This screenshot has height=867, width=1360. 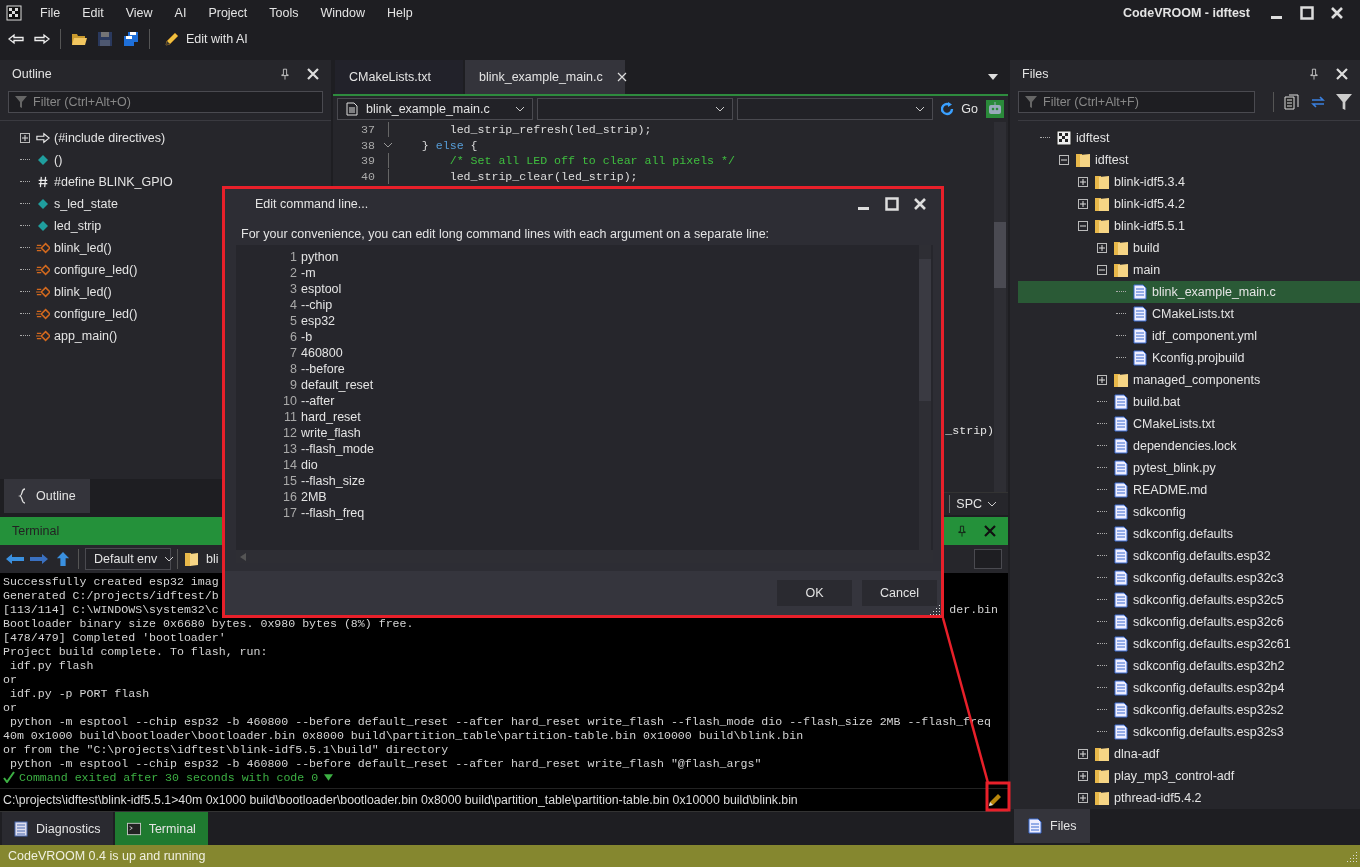 I want to click on file-tree-item: sdkconfig, so click(x=1159, y=512).